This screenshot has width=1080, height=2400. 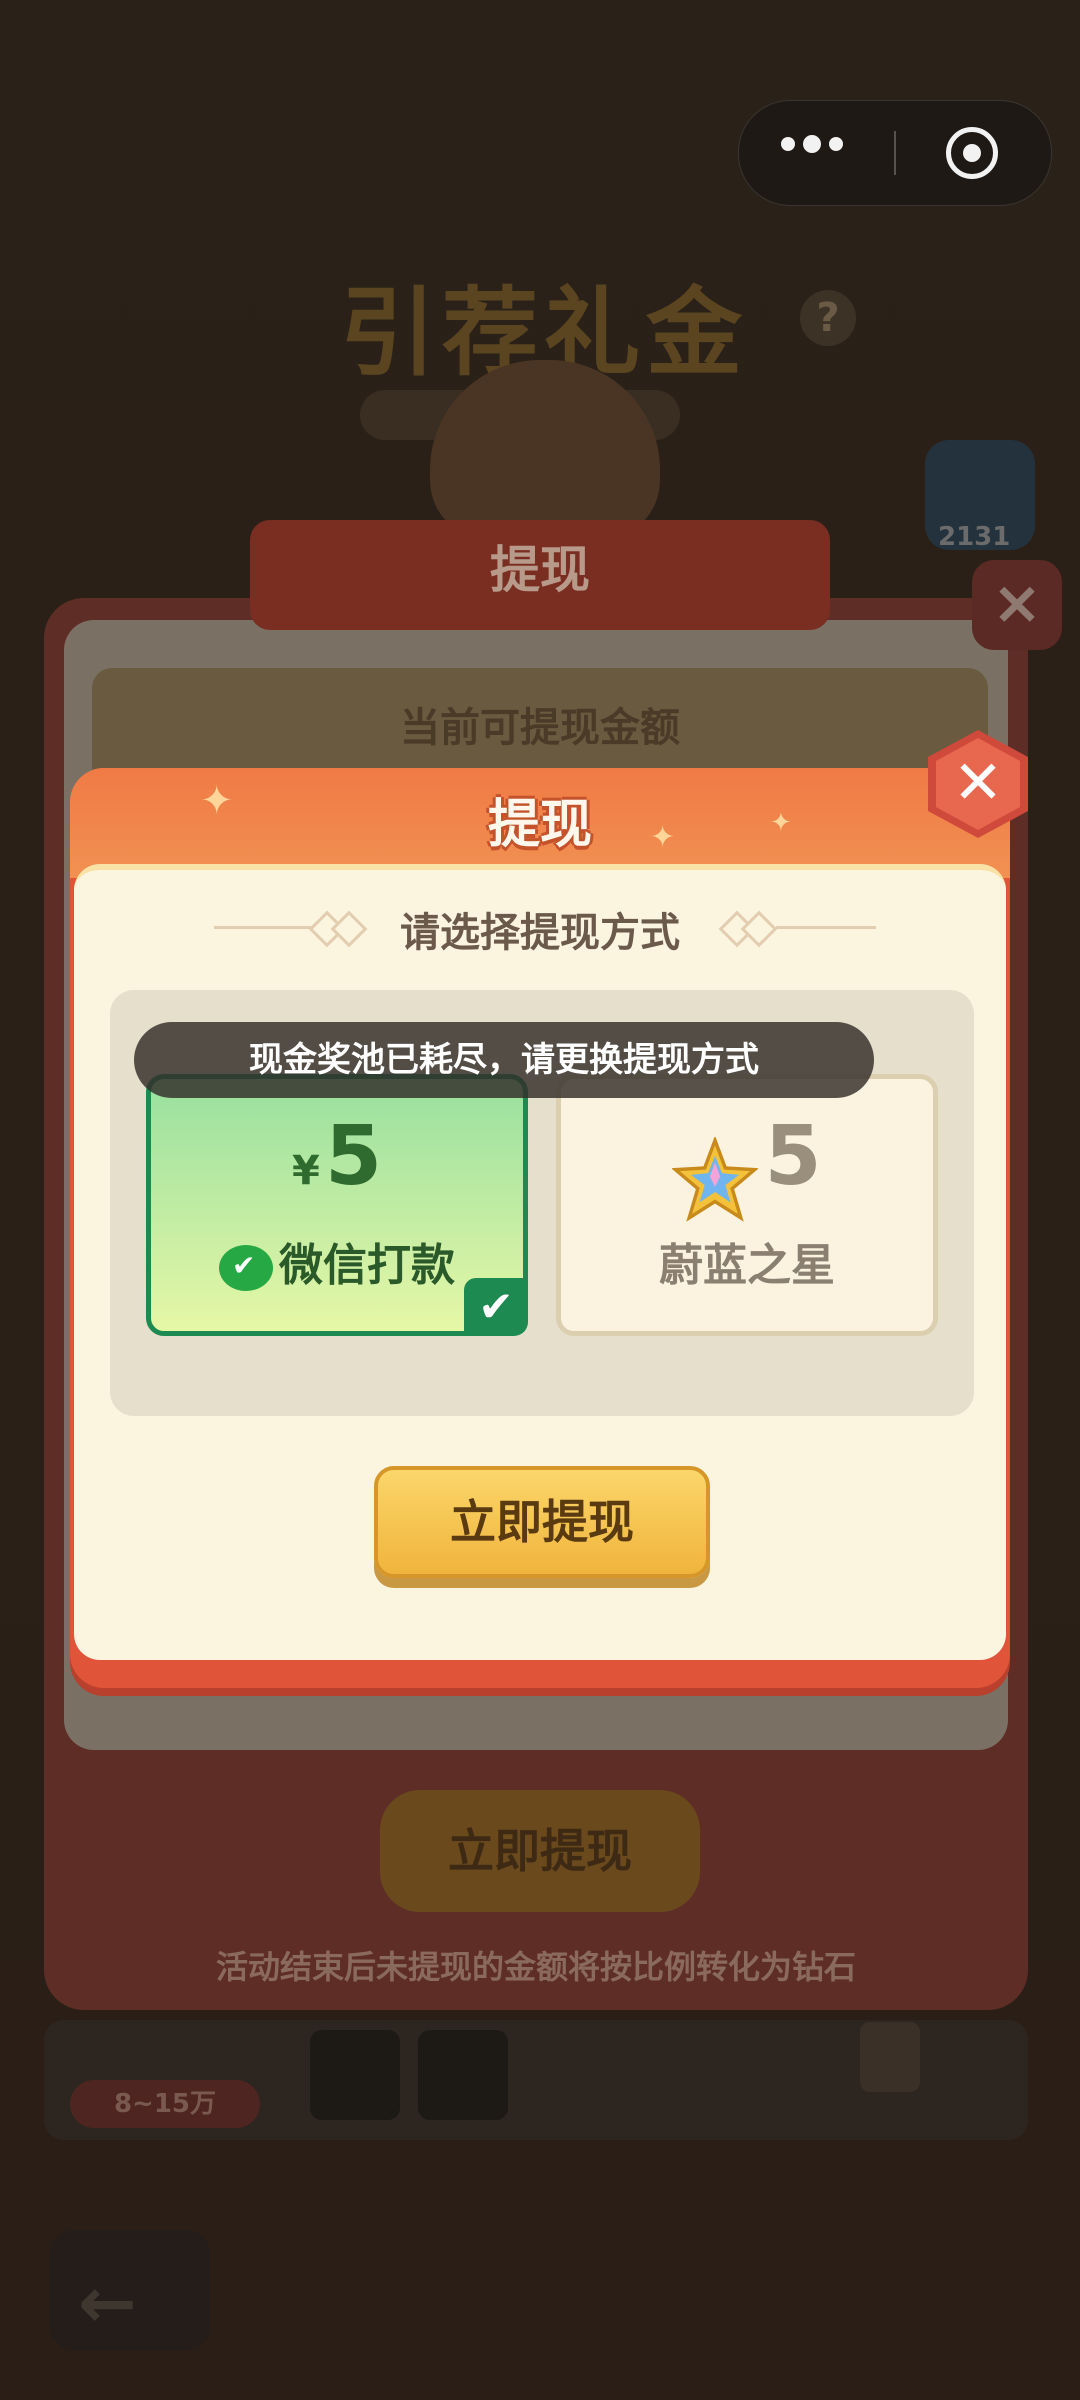 I want to click on help-icon: ?, so click(x=828, y=318).